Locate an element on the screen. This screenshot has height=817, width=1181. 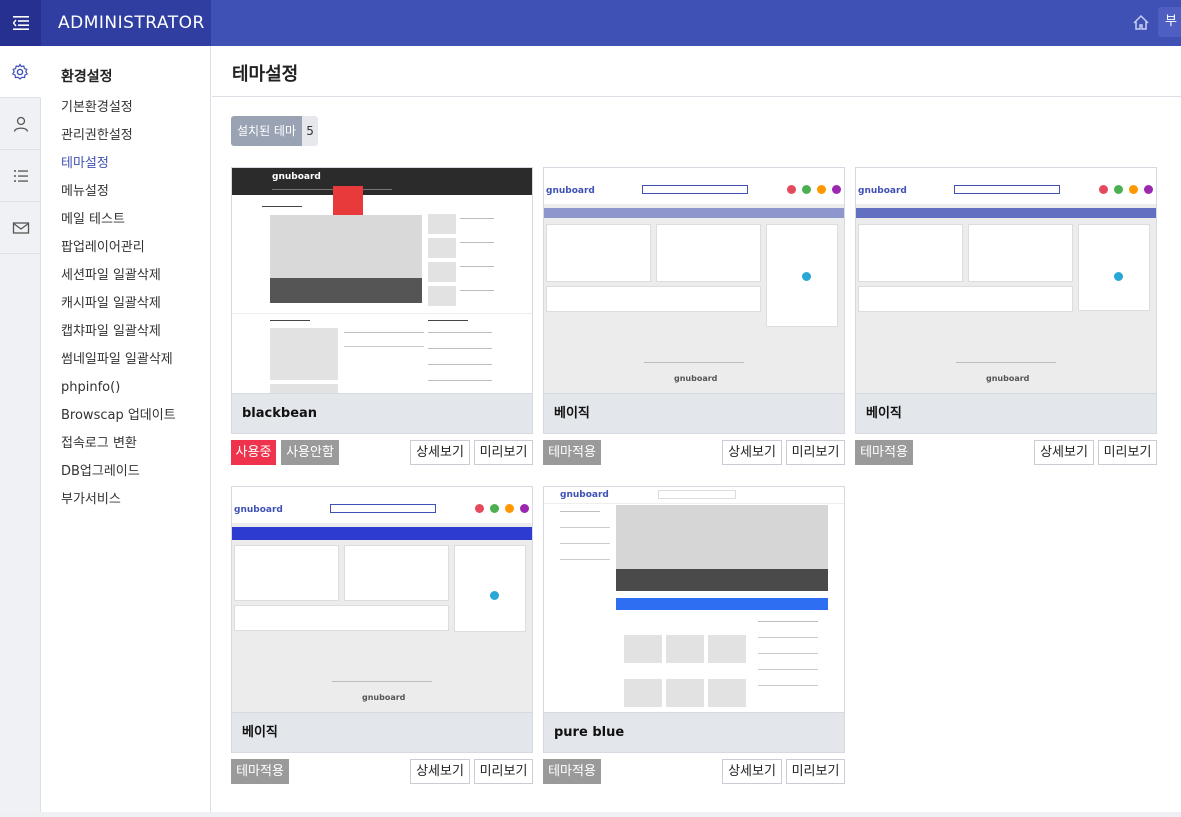
submenu-item: 기본환경설정 is located at coordinates (125, 108).